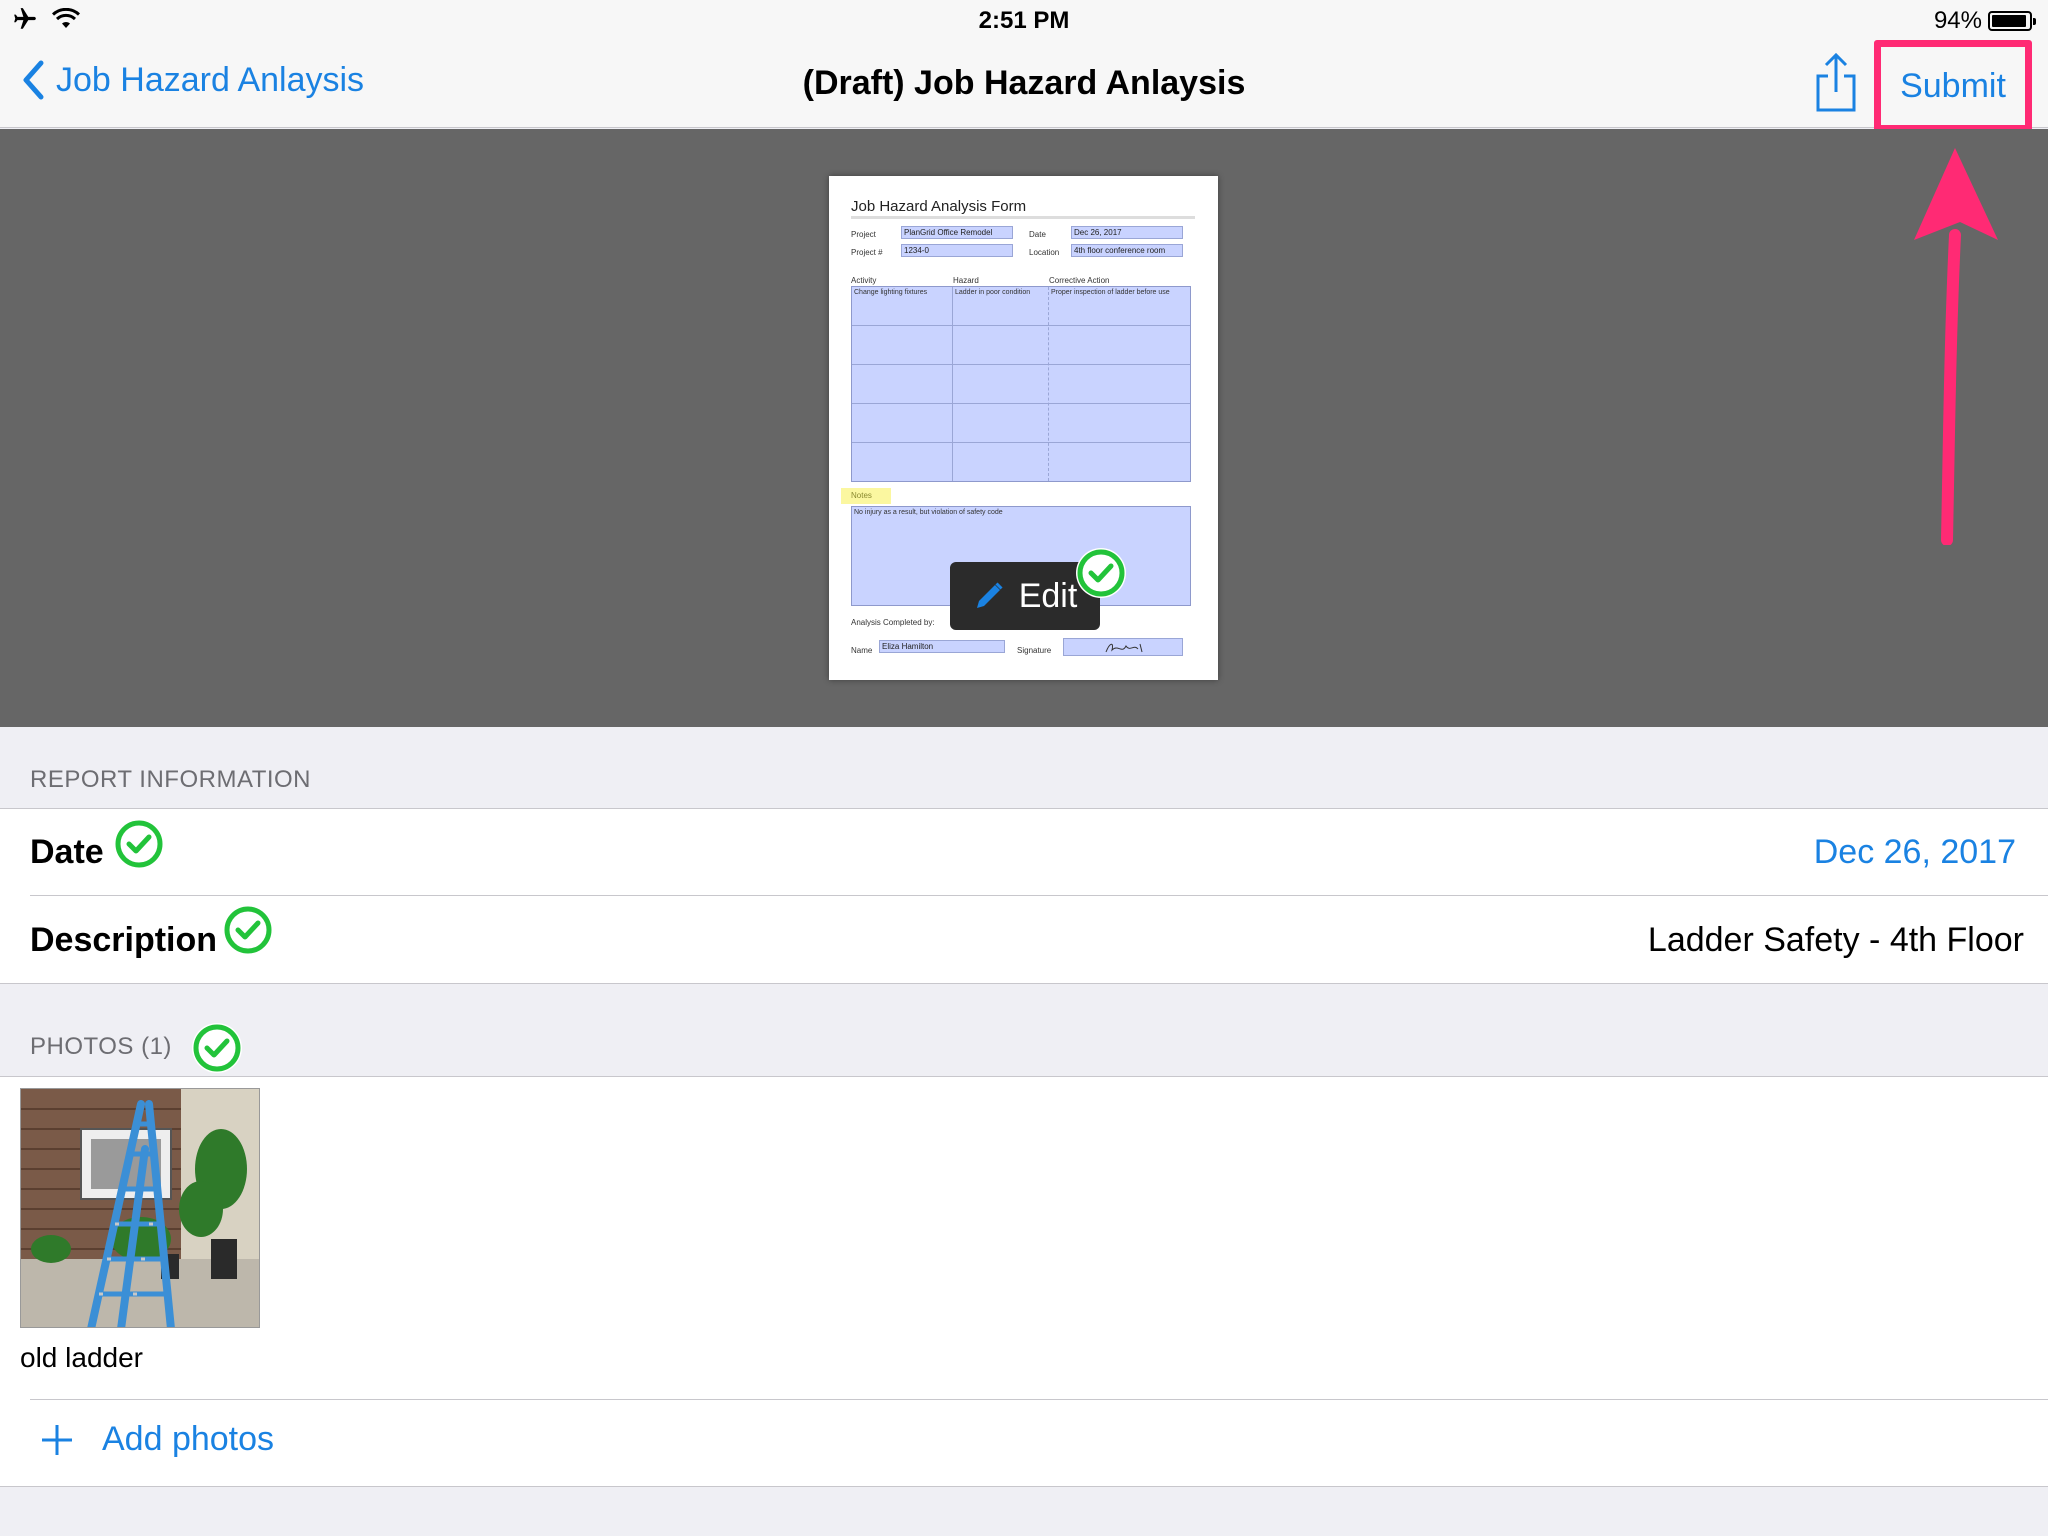 Image resolution: width=2048 pixels, height=1536 pixels. I want to click on doc-col-hazard: Hazard, so click(966, 280).